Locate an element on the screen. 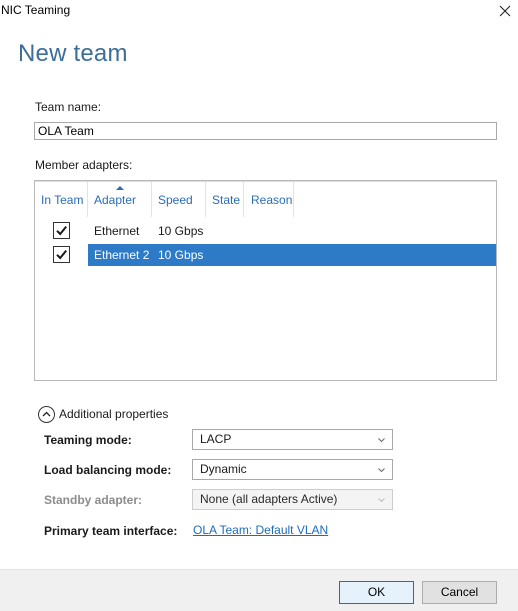 This screenshot has height=611, width=518. additional-properties-toggle: Additional properties is located at coordinates (103, 414).